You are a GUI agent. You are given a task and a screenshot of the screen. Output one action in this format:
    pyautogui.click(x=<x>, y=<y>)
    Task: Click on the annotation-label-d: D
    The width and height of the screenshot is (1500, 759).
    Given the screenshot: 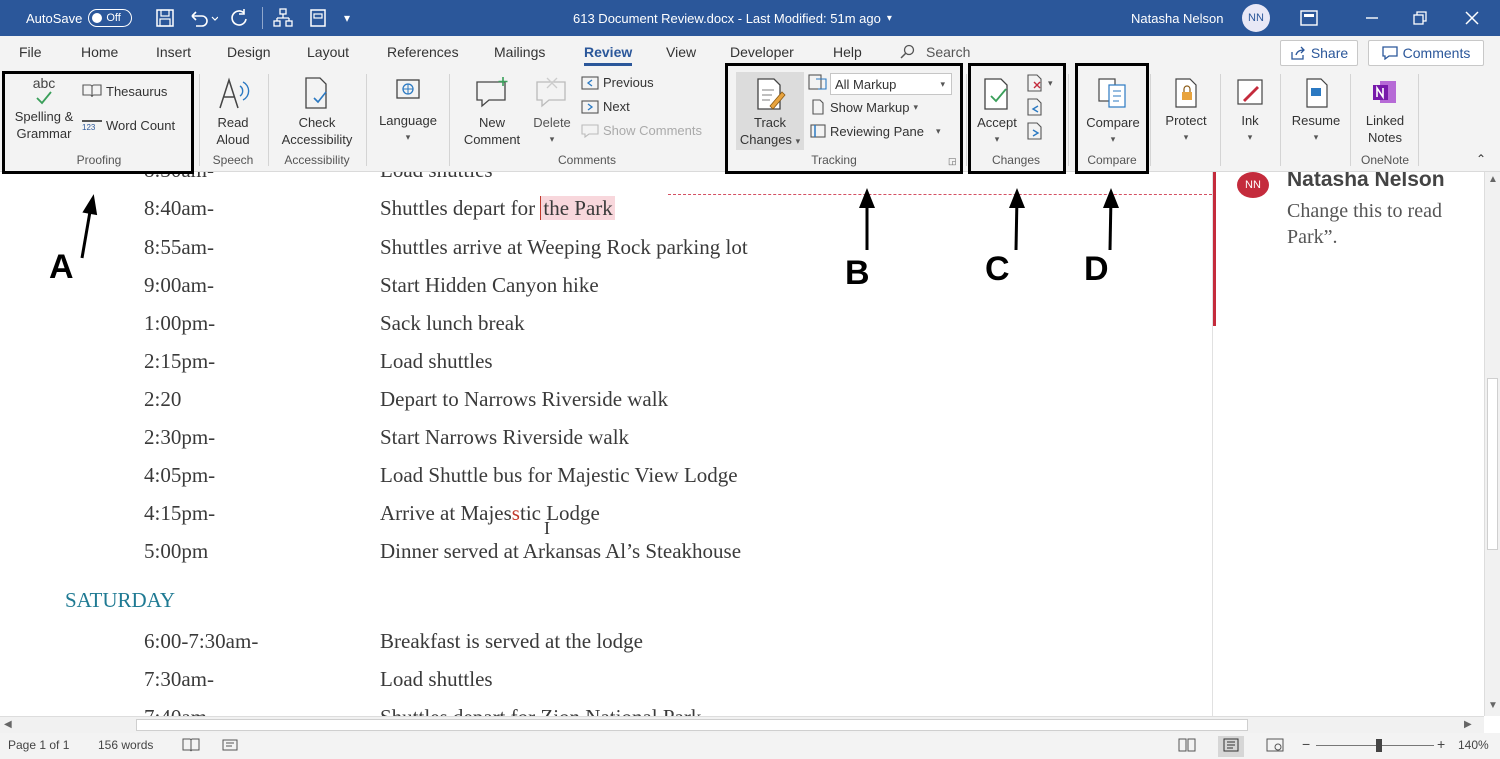 What is the action you would take?
    pyautogui.click(x=1096, y=269)
    